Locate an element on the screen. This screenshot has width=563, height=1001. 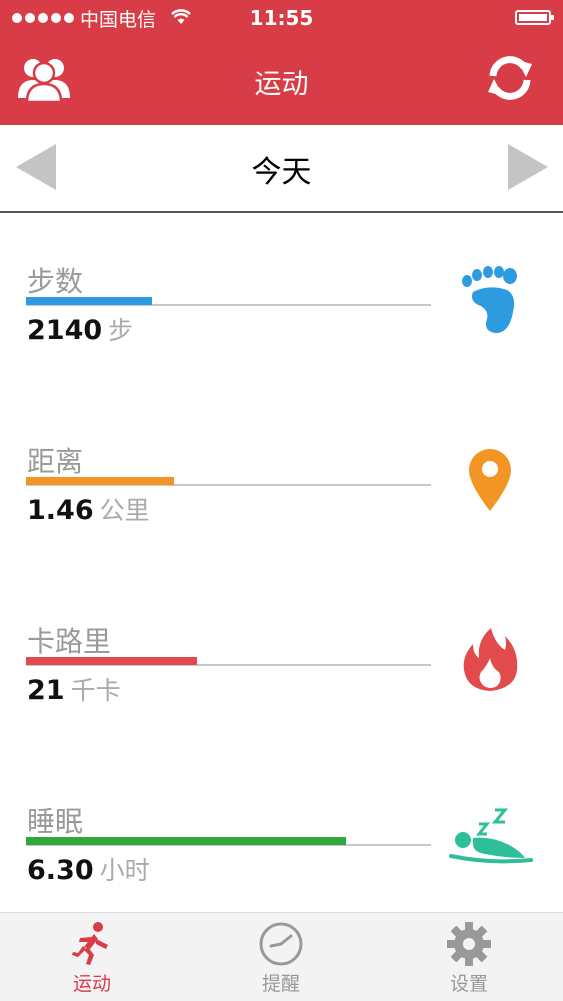
tab-label: 提醒 is located at coordinates (280, 984).